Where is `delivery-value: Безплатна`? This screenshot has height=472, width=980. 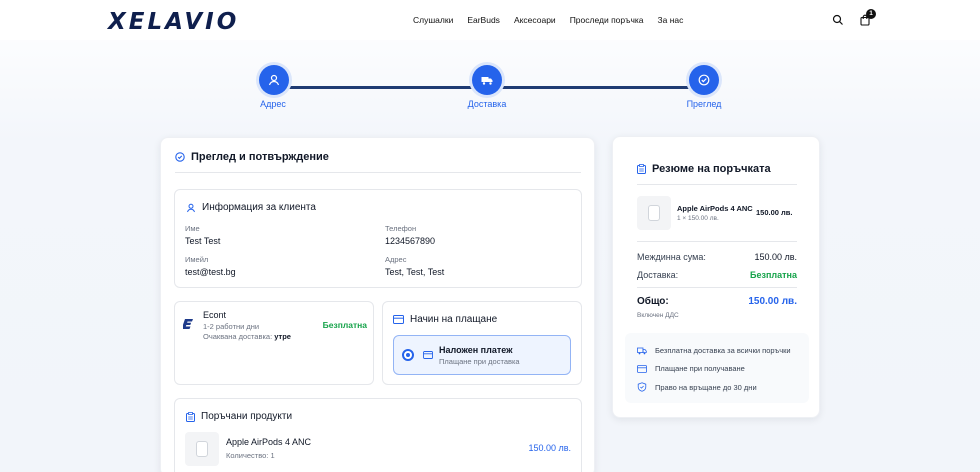 delivery-value: Безплатна is located at coordinates (773, 275).